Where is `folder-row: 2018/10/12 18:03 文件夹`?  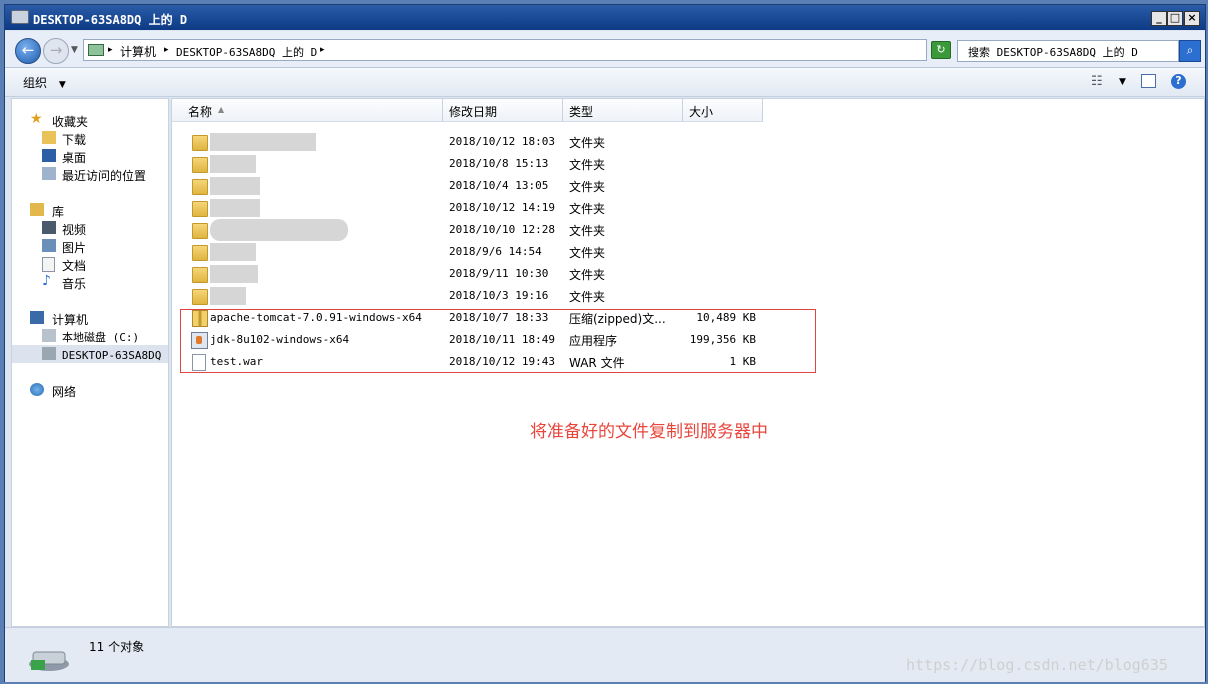 folder-row: 2018/10/12 18:03 文件夹 is located at coordinates (688, 142).